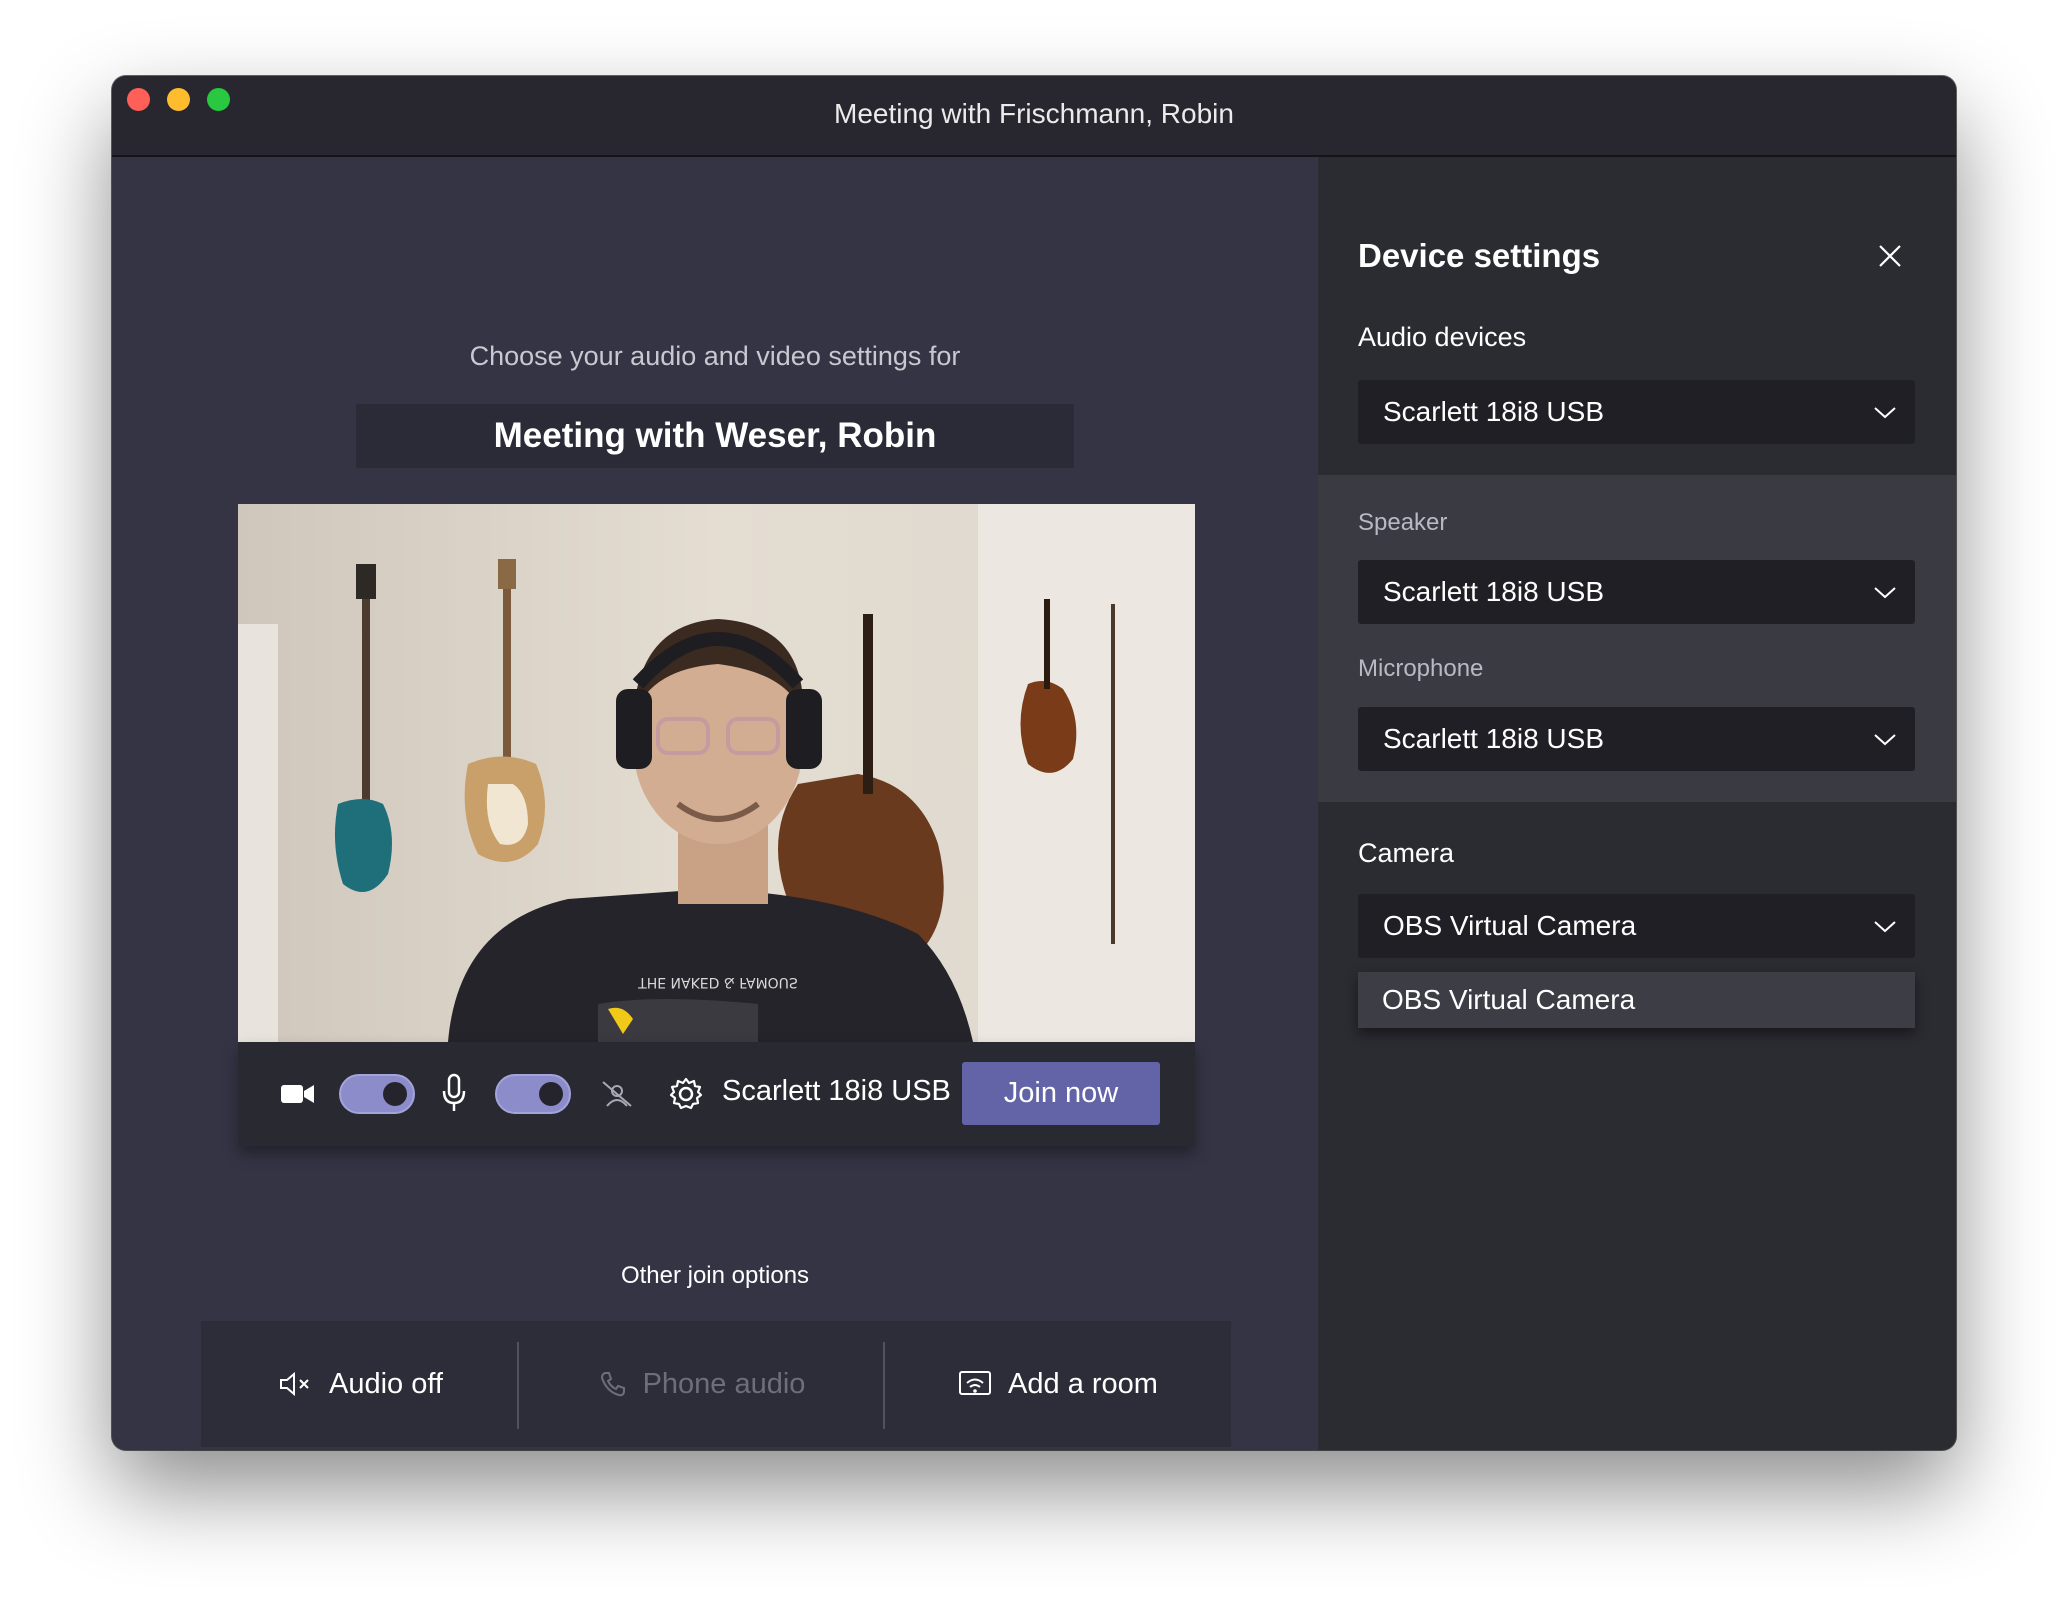 The width and height of the screenshot is (2068, 1598). I want to click on background-effects-icon, so click(617, 1094).